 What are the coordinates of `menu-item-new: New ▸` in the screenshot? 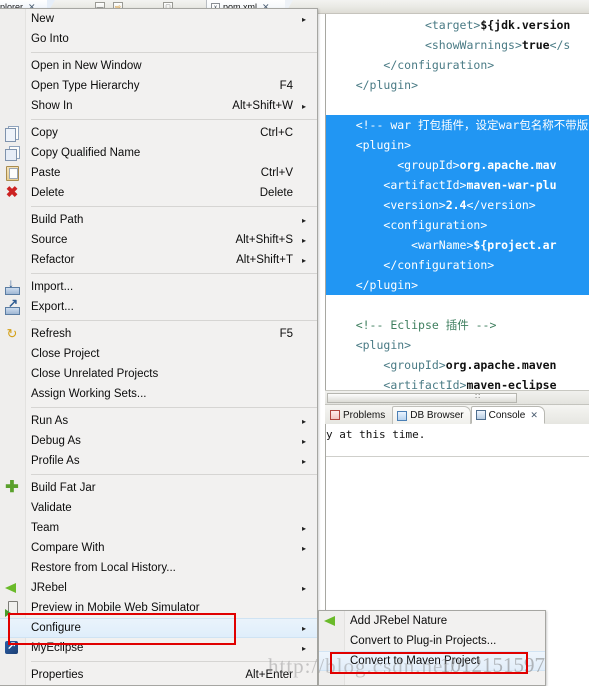 It's located at (158, 19).